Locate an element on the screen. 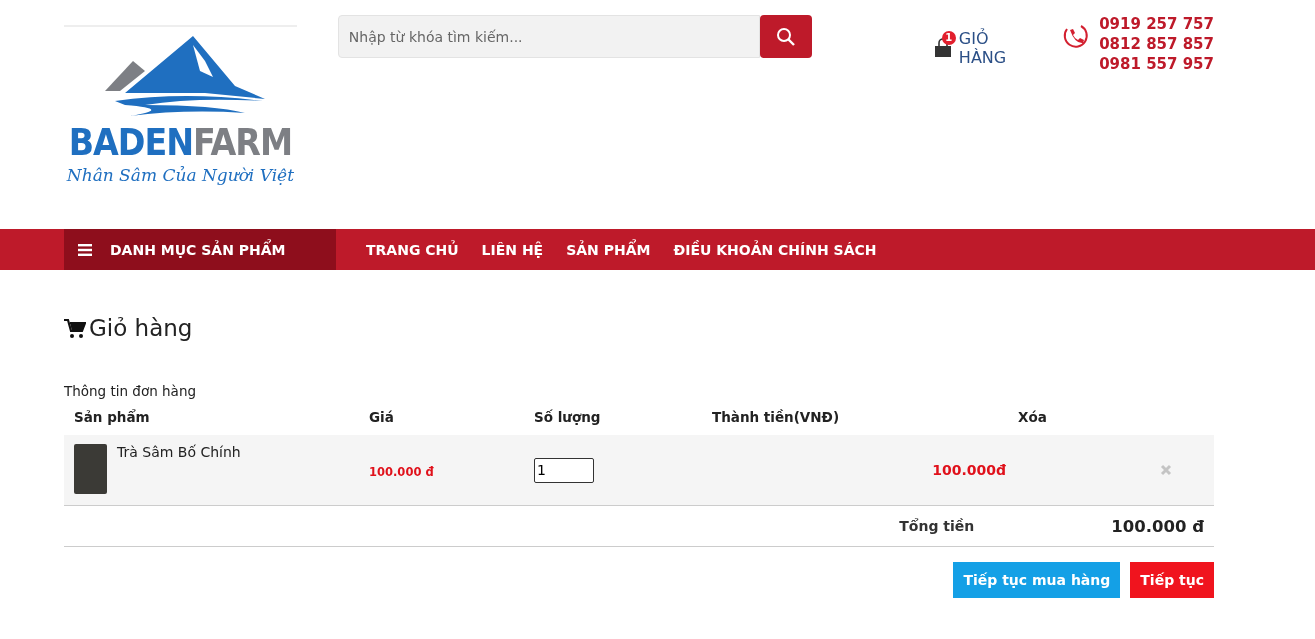 This screenshot has width=1315, height=639. checkout-button: Tiếp tục is located at coordinates (1172, 580).